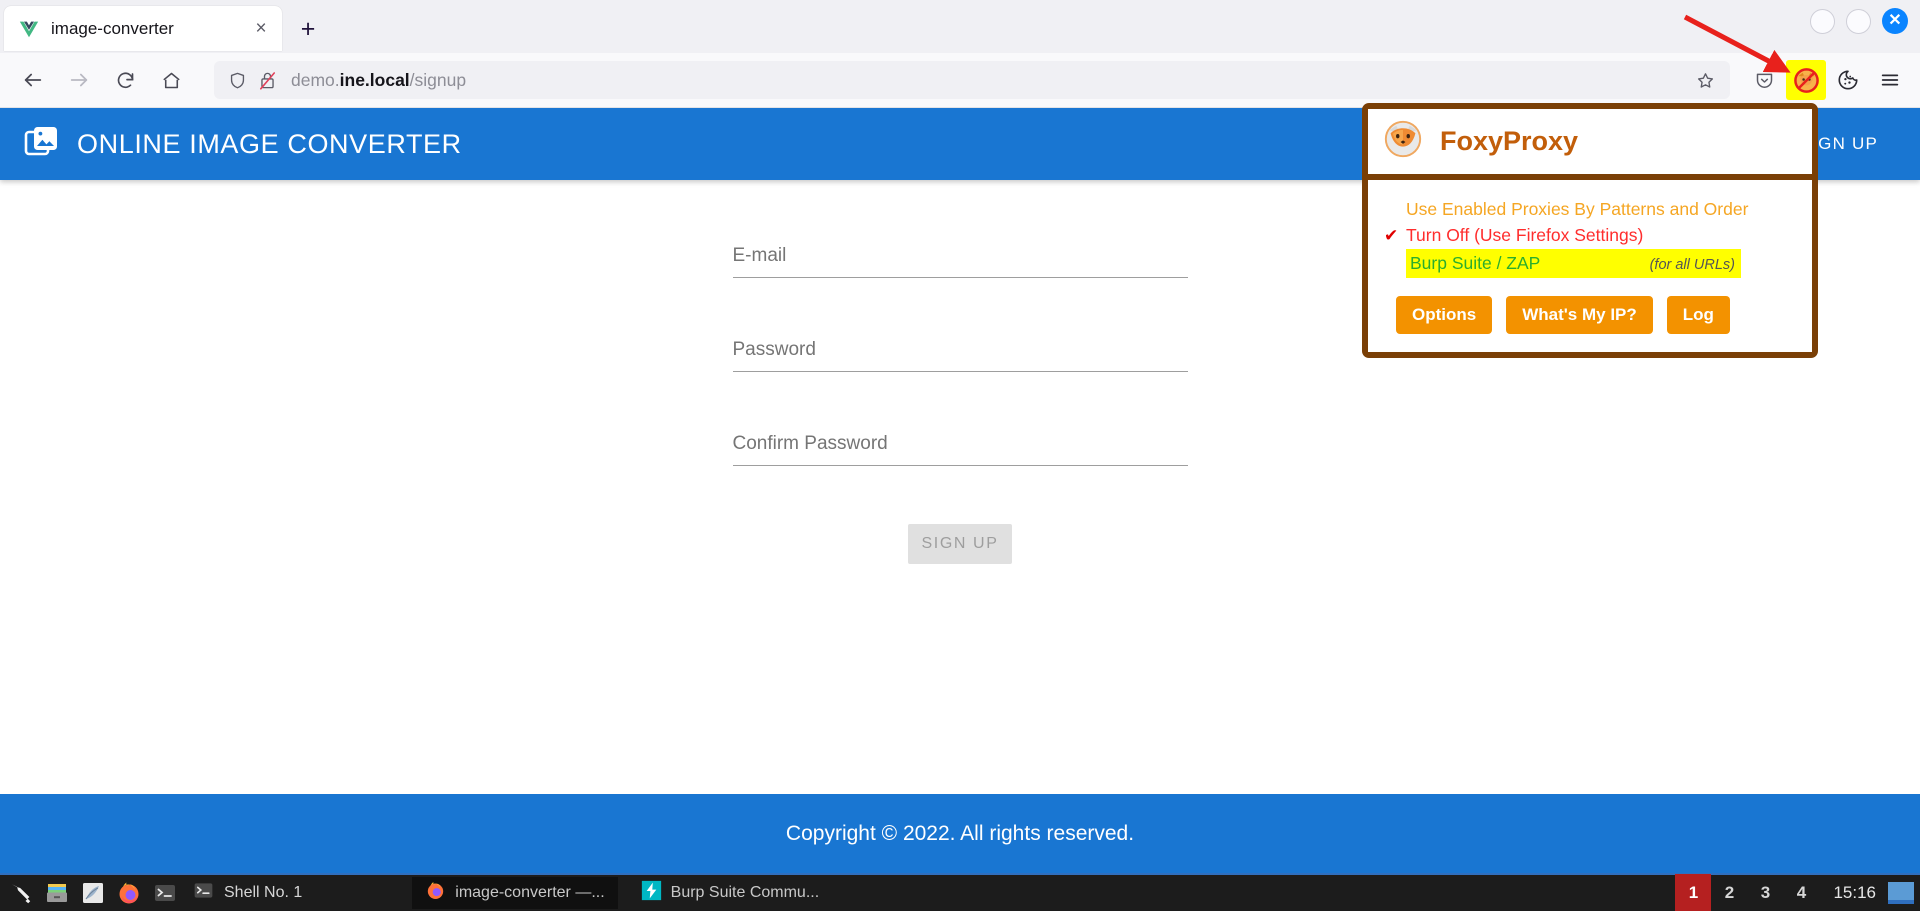 This screenshot has height=911, width=1920. Describe the element at coordinates (79, 80) in the screenshot. I see `forward-icon` at that location.